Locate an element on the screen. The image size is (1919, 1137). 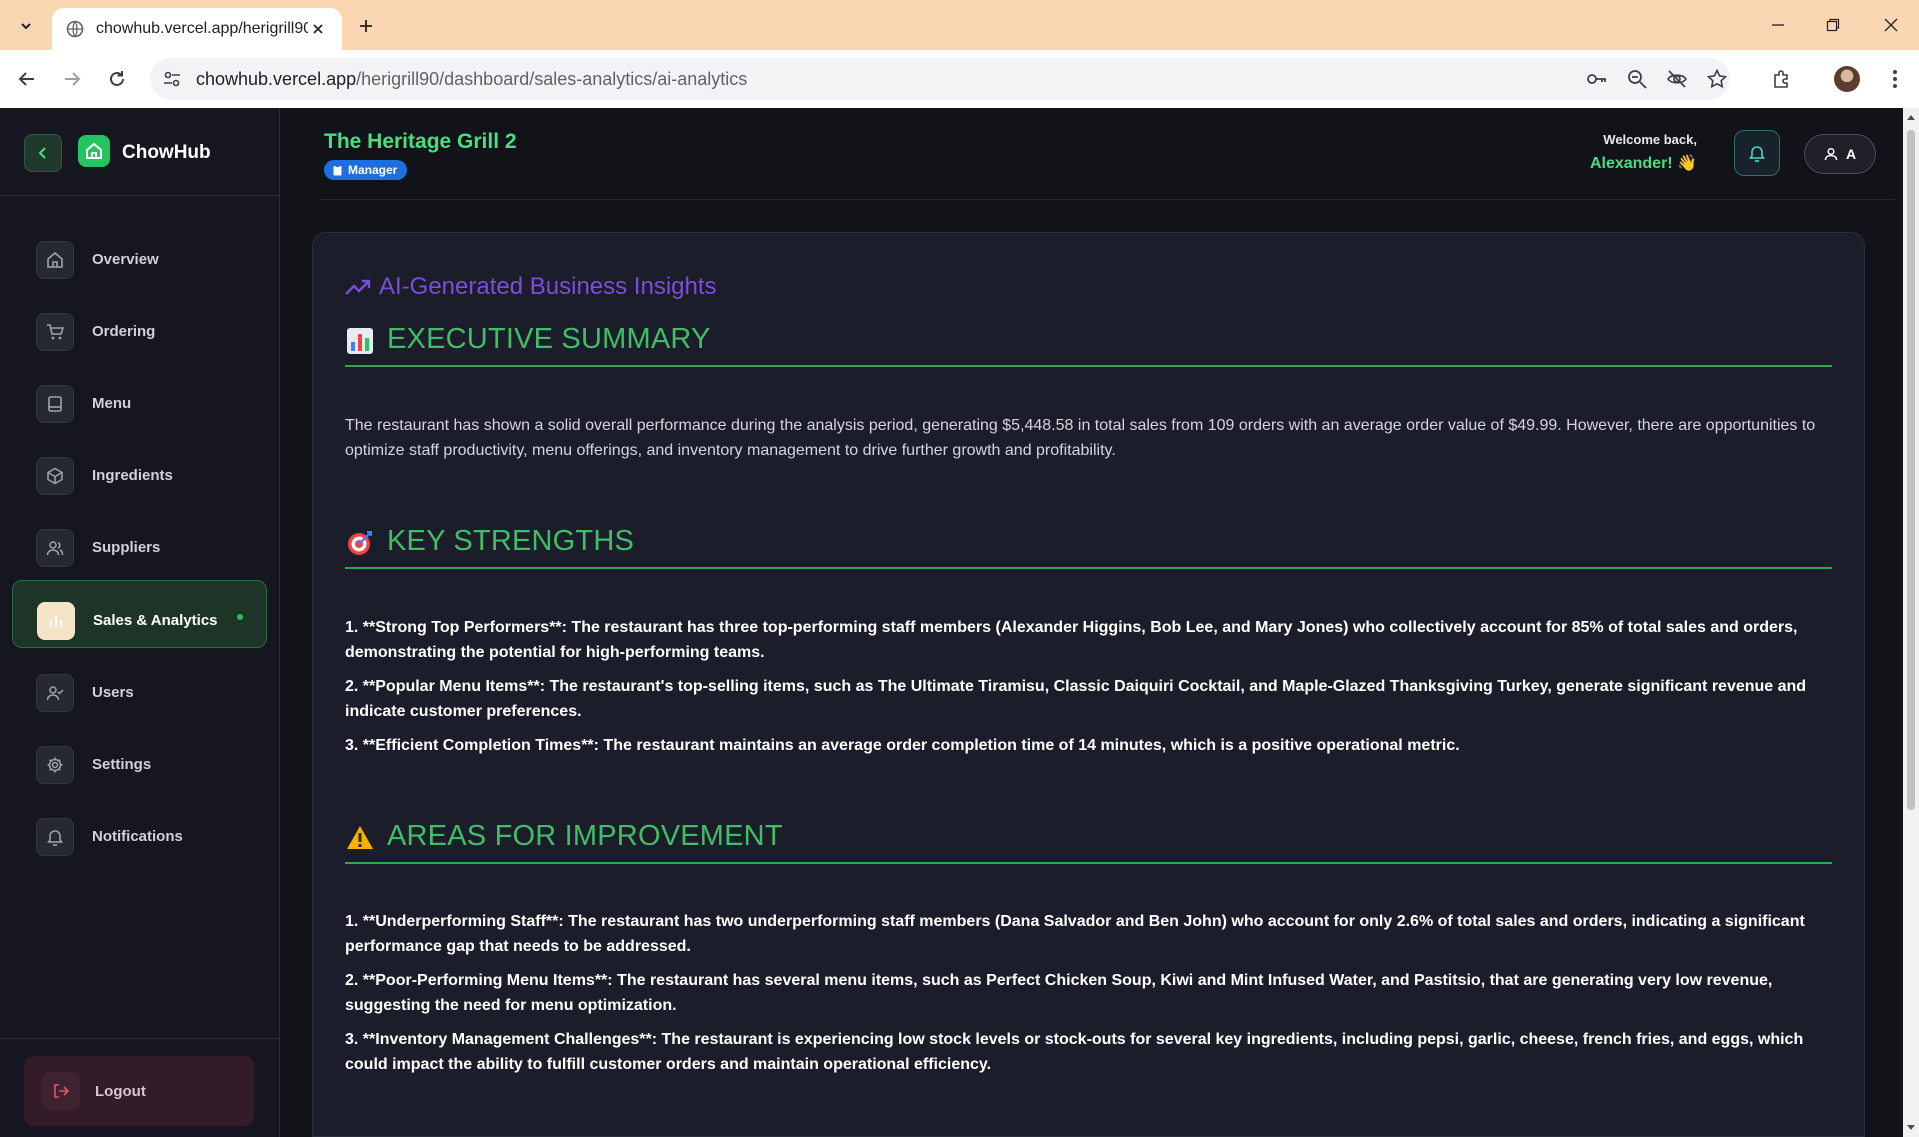
sidebar-item-ingredients: Ingredients is located at coordinates (139, 470).